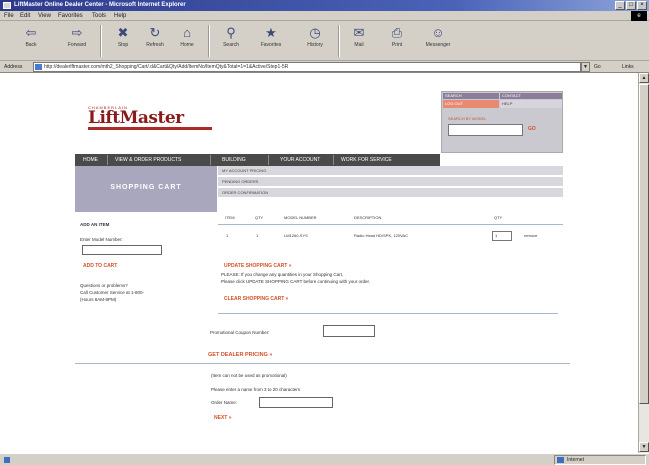 The image size is (649, 465). I want to click on security-zone: Internet, so click(600, 460).